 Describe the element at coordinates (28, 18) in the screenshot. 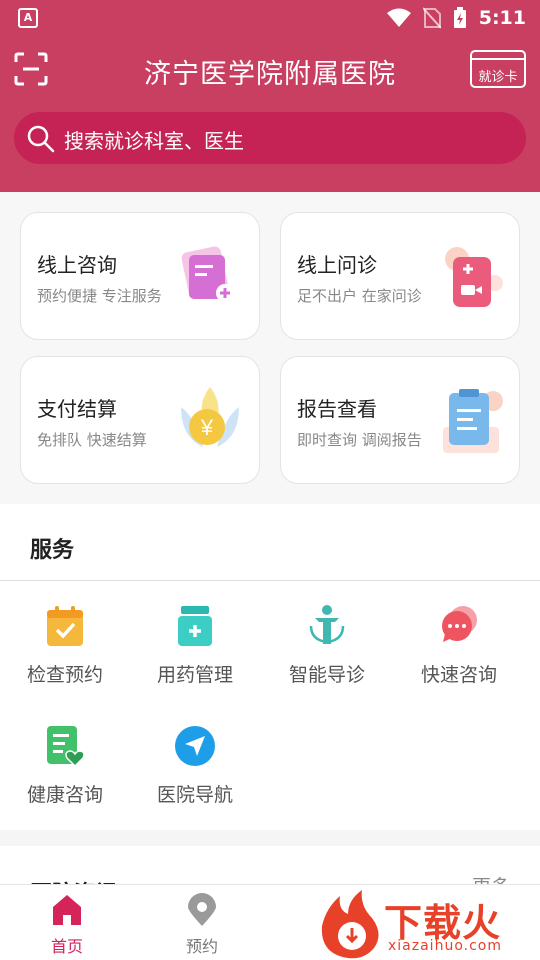

I see `app-notification-icon: A` at that location.